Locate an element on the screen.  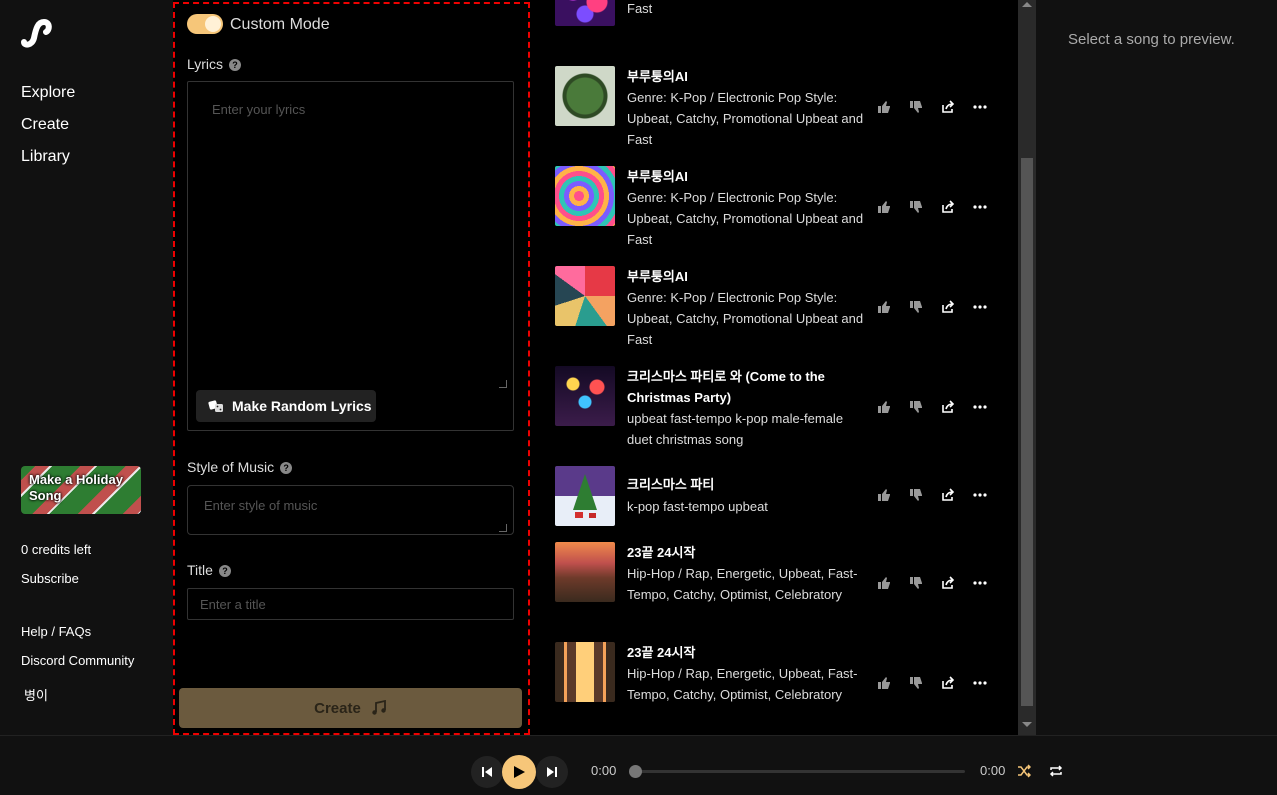
user-name: 병이 is located at coordinates (36, 694).